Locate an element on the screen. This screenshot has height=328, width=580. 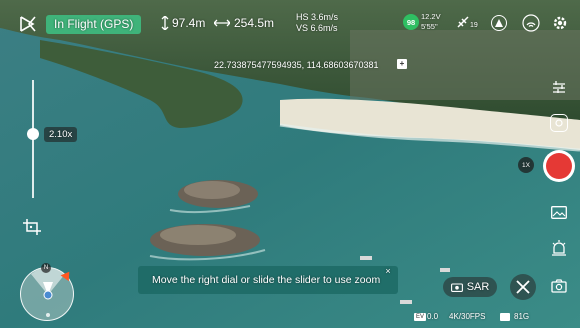
signal-icon is located at coordinates (531, 23).